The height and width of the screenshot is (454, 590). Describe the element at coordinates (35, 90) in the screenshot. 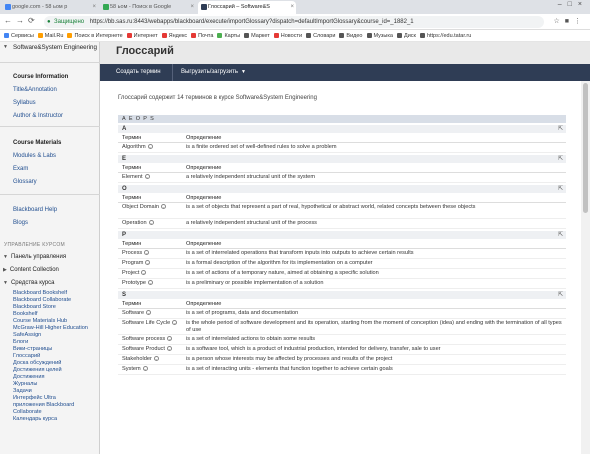

I see `nav-title-annotation: Title&Annotation` at that location.